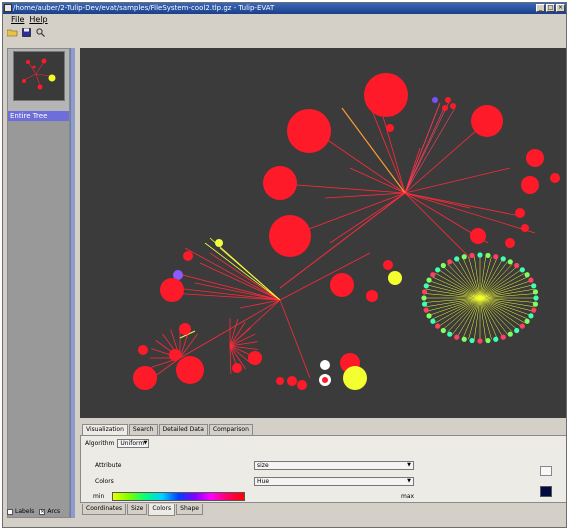 Image resolution: width=569 pixels, height=530 pixels. Describe the element at coordinates (230, 429) in the screenshot. I see `tab-comparison: Comparison` at that location.